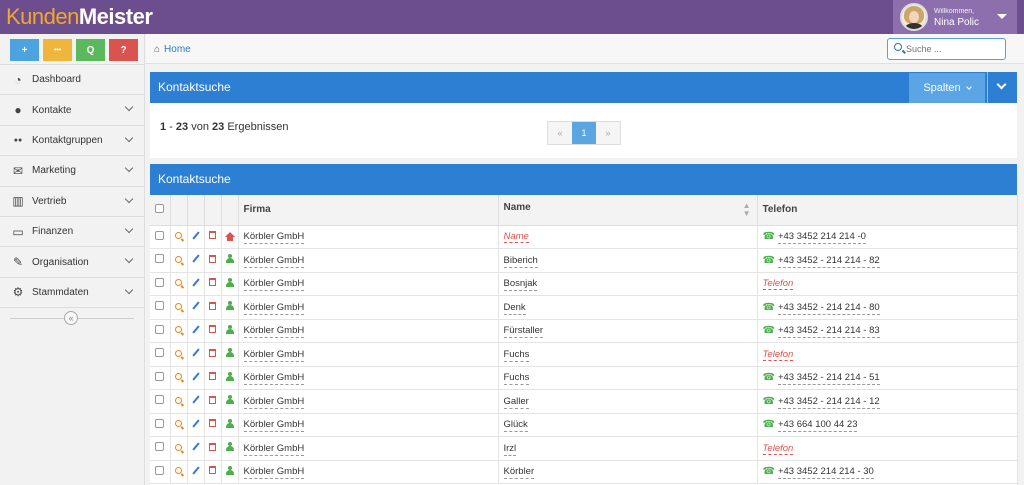 This screenshot has height=485, width=1024. I want to click on name-value: Name, so click(516, 237).